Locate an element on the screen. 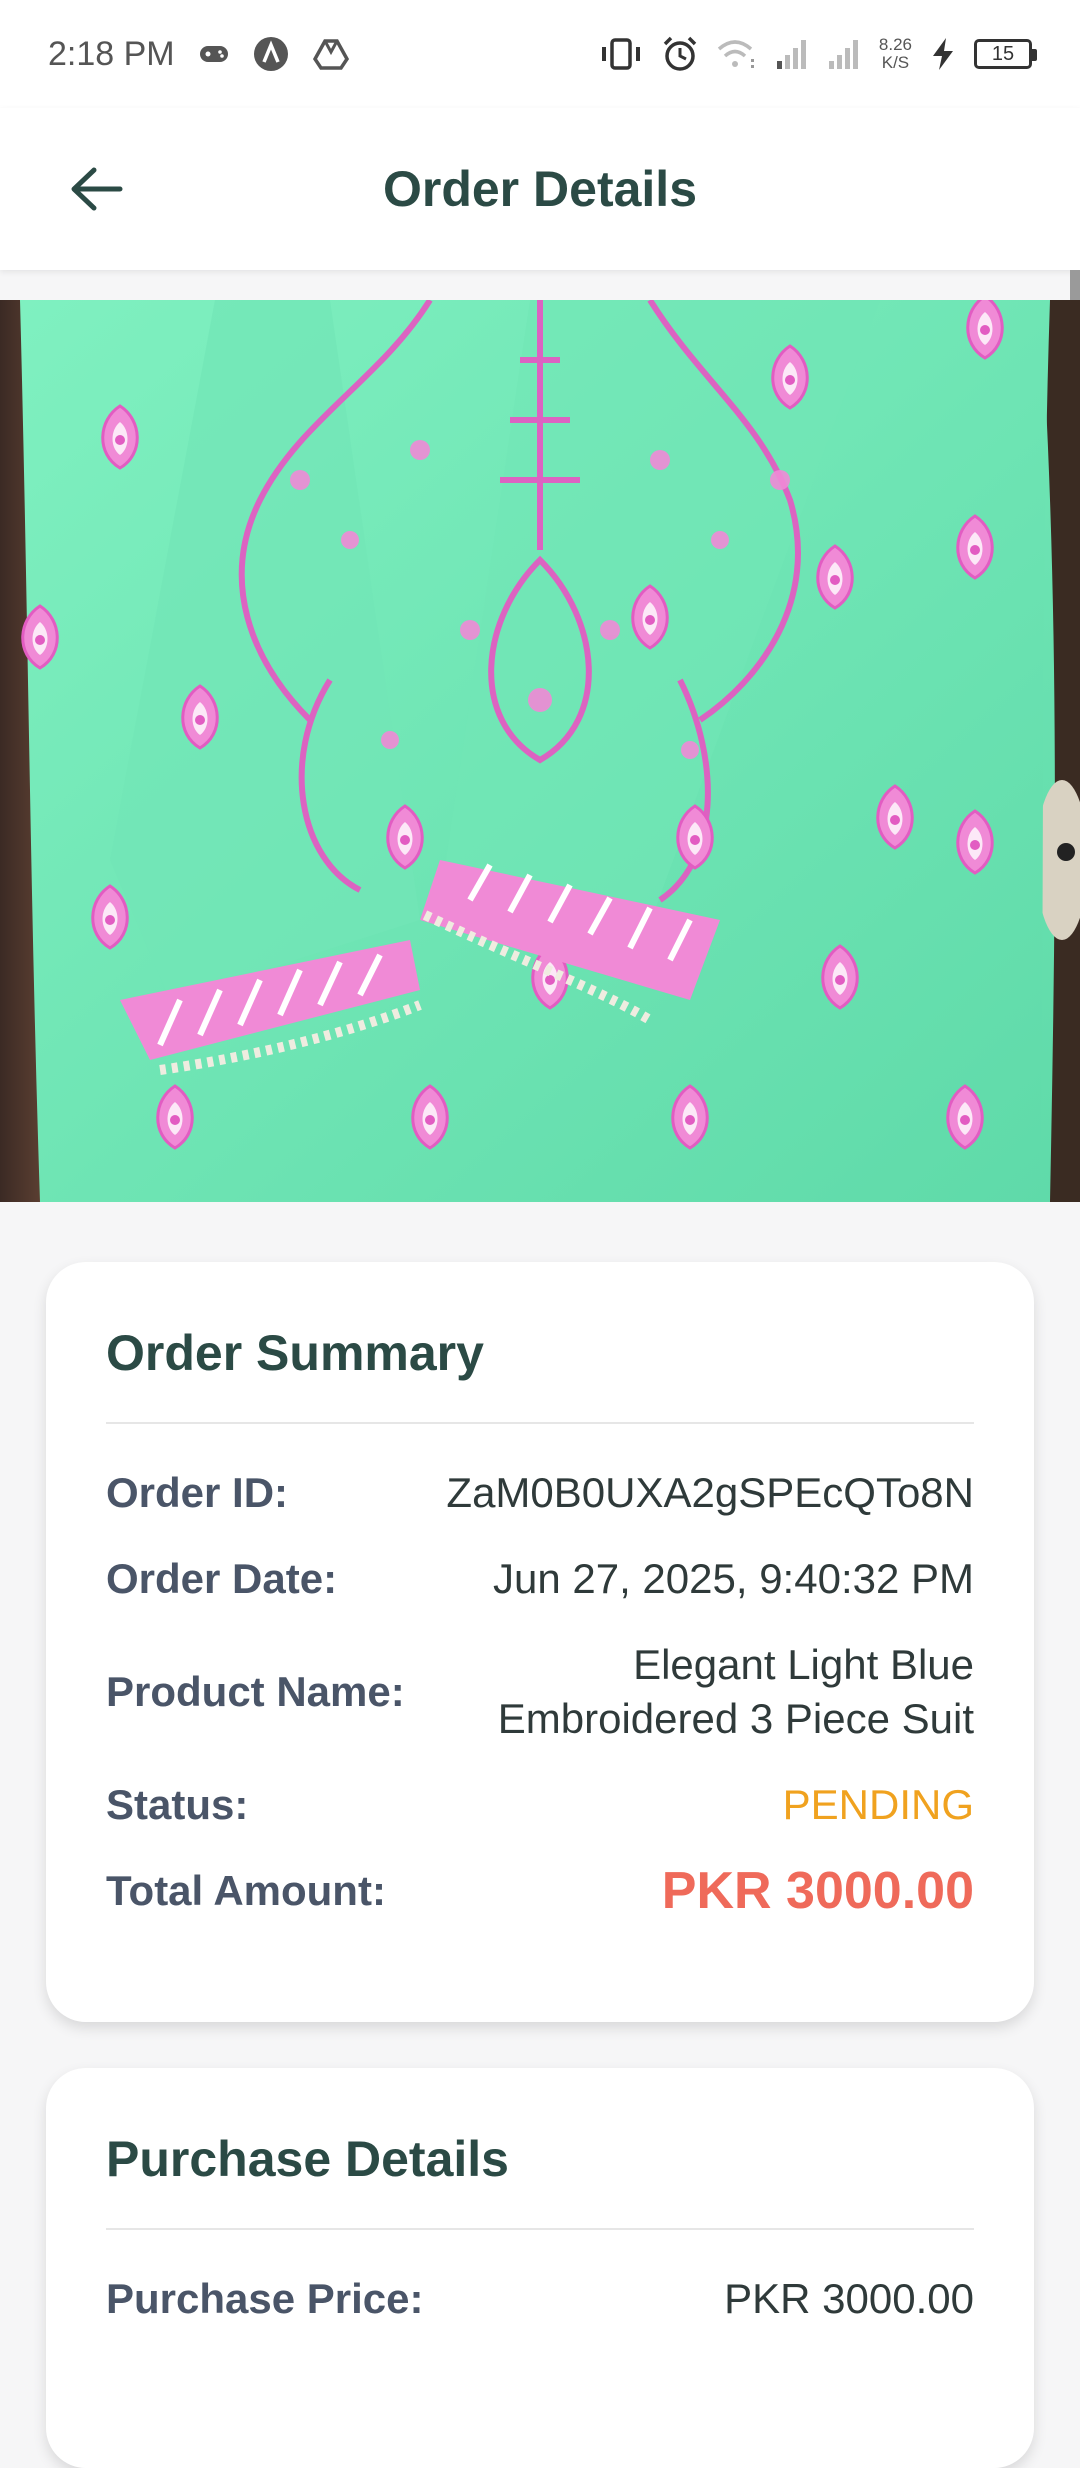  product-name-label: Product Name: is located at coordinates (255, 1691).